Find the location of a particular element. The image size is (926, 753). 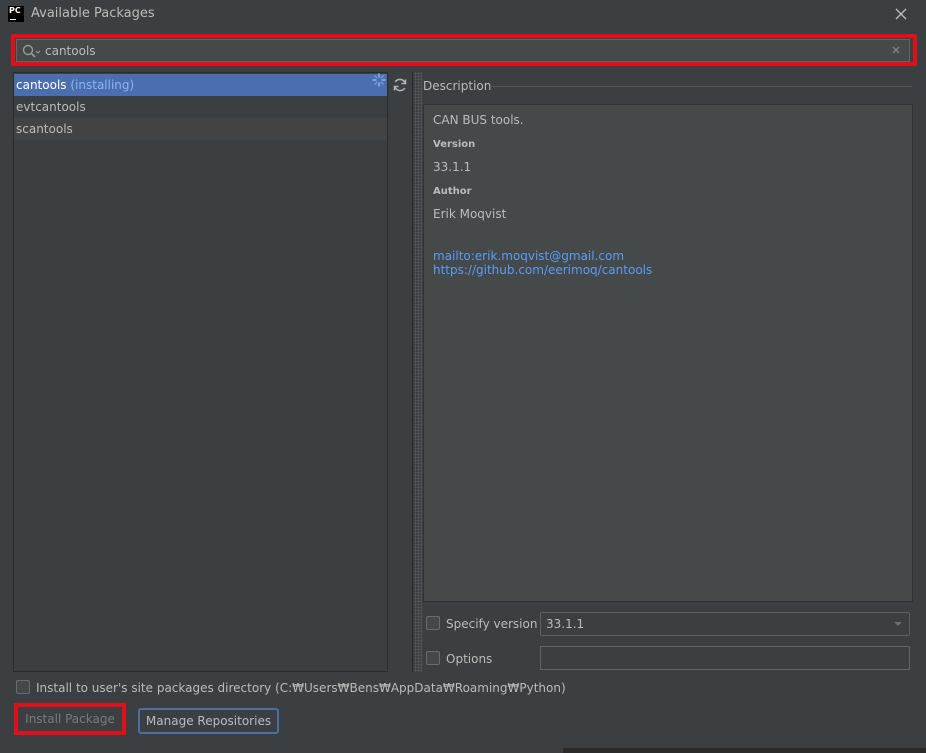

app-icon-text: PC is located at coordinates (15, 10).